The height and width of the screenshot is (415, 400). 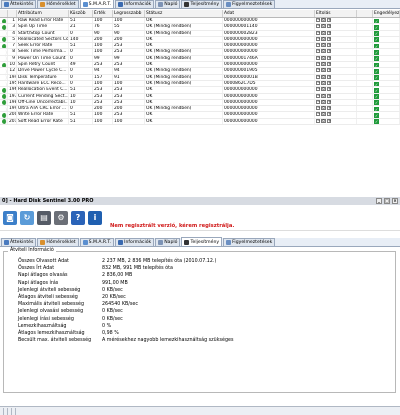 What do you see at coordinates (184, 13) in the screenshot?
I see `header-status: Státusz` at bounding box center [184, 13].